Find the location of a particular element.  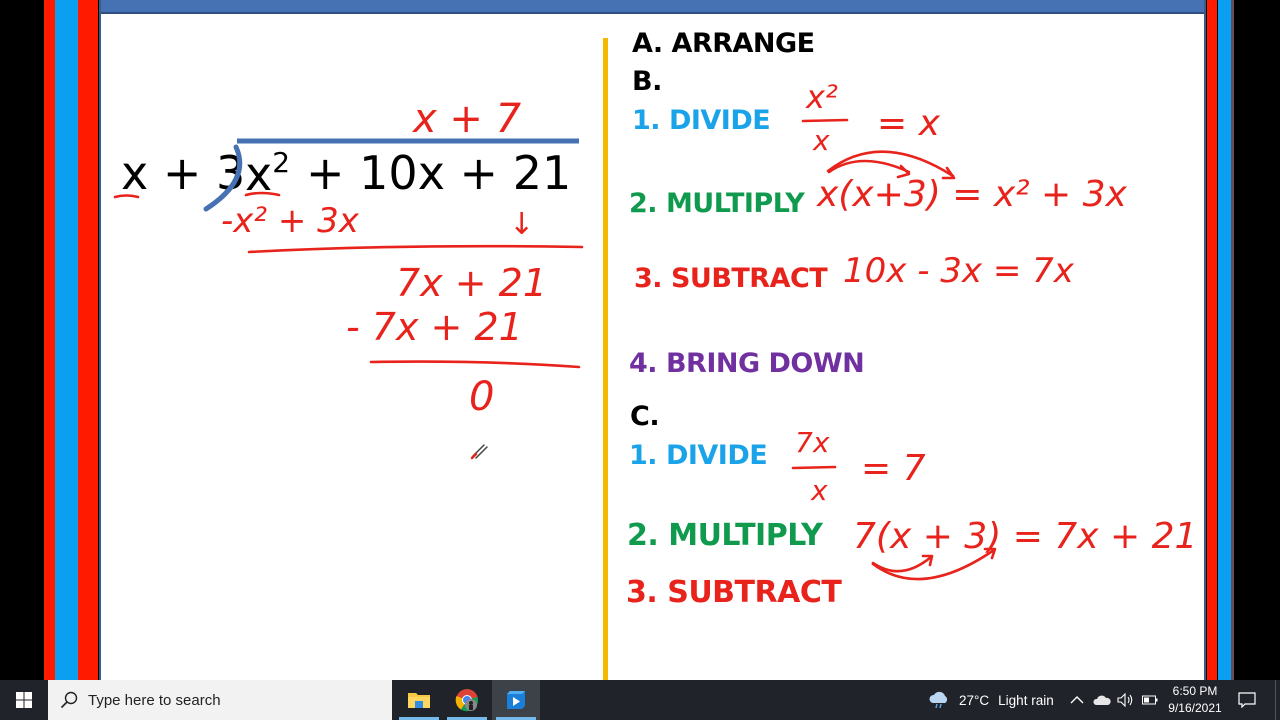

chrome-icon is located at coordinates (467, 700).